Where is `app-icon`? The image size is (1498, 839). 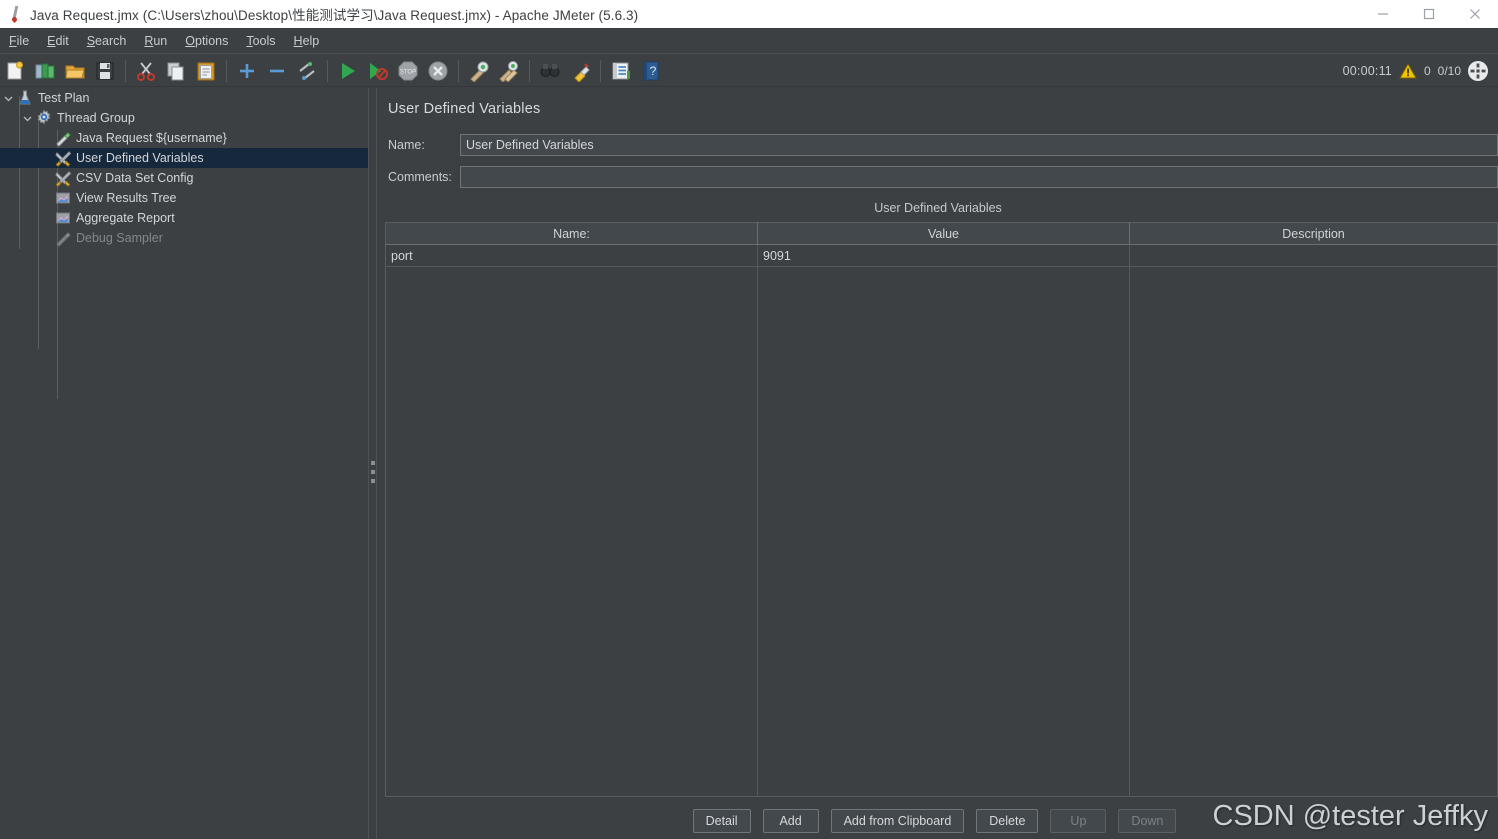 app-icon is located at coordinates (14, 14).